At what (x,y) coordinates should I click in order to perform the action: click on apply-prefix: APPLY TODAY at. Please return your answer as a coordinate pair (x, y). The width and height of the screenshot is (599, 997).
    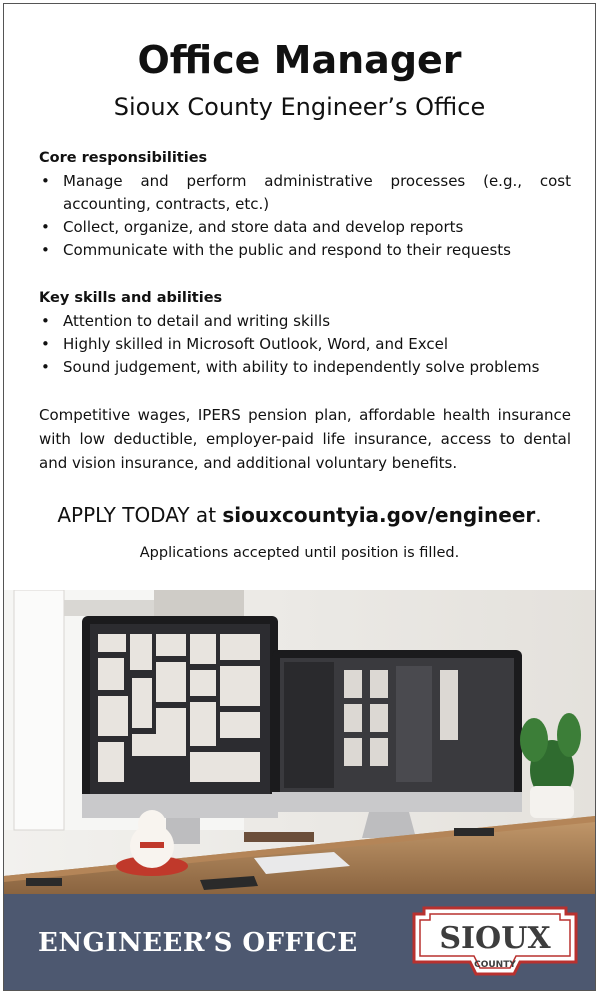
    Looking at the image, I should click on (140, 515).